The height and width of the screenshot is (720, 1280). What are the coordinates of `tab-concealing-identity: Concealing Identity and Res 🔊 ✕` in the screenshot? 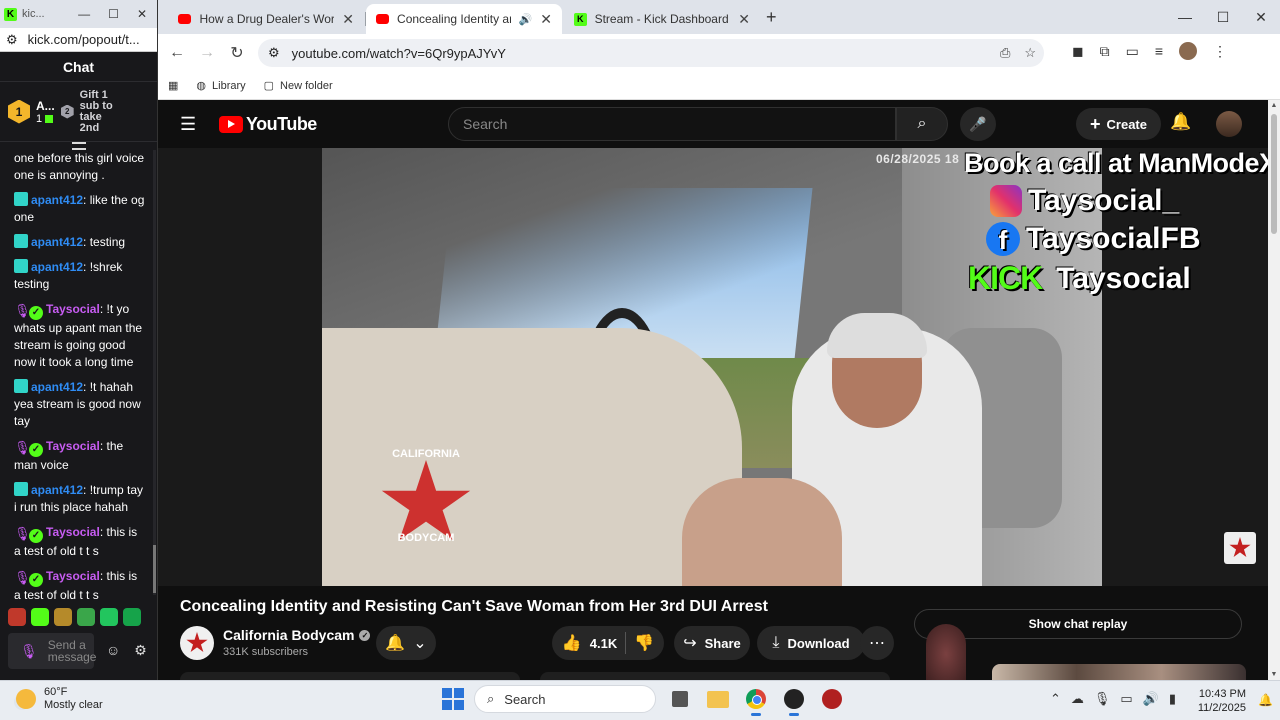 It's located at (464, 19).